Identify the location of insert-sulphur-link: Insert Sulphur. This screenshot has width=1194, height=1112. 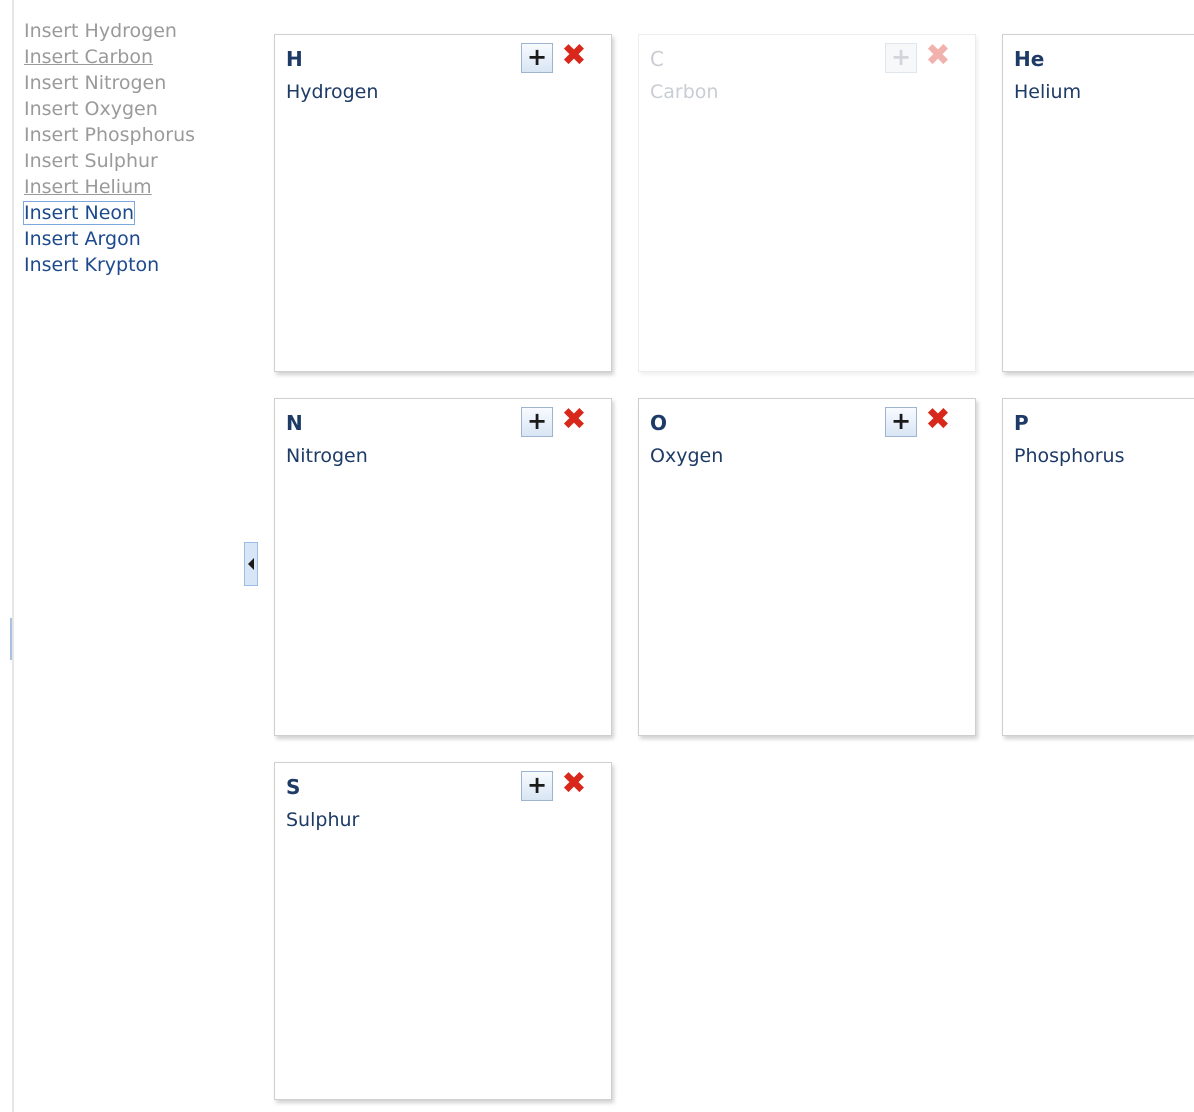
(129, 161).